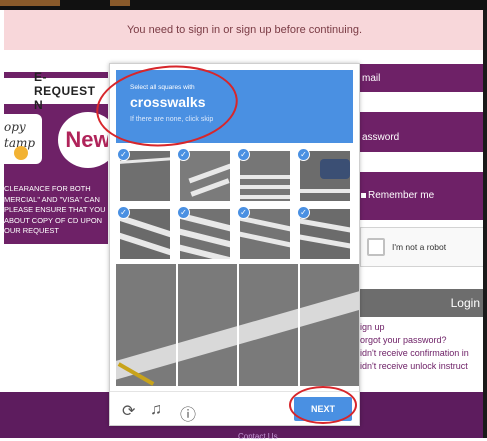 The image size is (487, 441). What do you see at coordinates (188, 413) in the screenshot?
I see `info-icon: ⓘ` at bounding box center [188, 413].